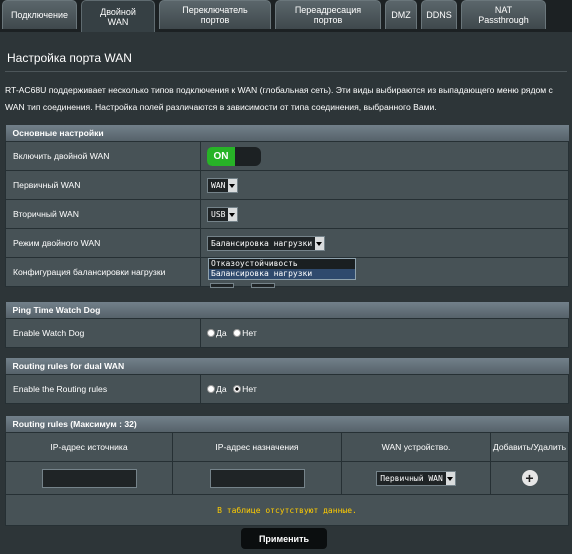 Image resolution: width=572 pixels, height=554 pixels. Describe the element at coordinates (266, 243) in the screenshot. I see `dual-wan-mode-select: Балансировка нагрузки` at that location.